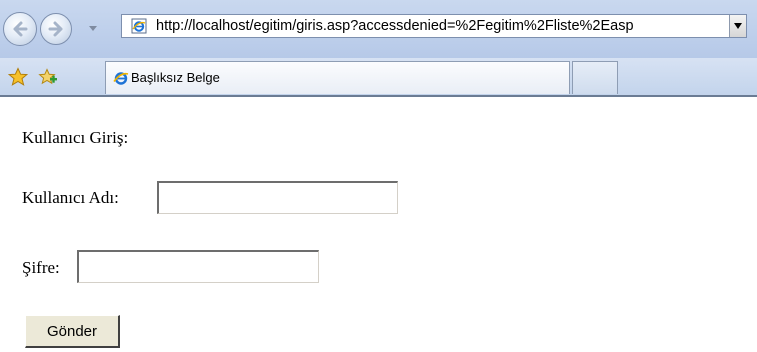 Image resolution: width=757 pixels, height=352 pixels. Describe the element at coordinates (75, 137) in the screenshot. I see `form-heading: Kullanıcı Giriş:` at that location.